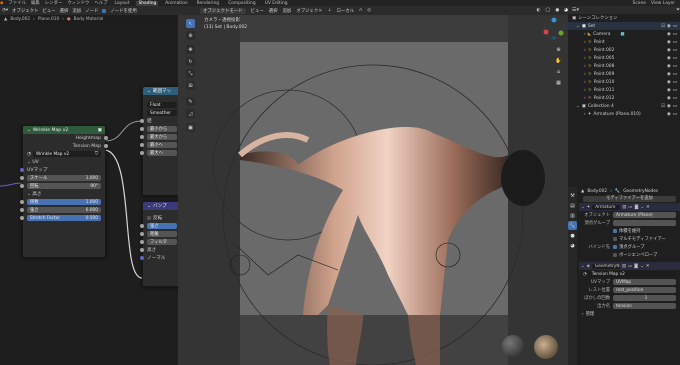 The width and height of the screenshot is (680, 365). What do you see at coordinates (190, 35) in the screenshot?
I see `cursor-tool-icon: ⊕` at bounding box center [190, 35].